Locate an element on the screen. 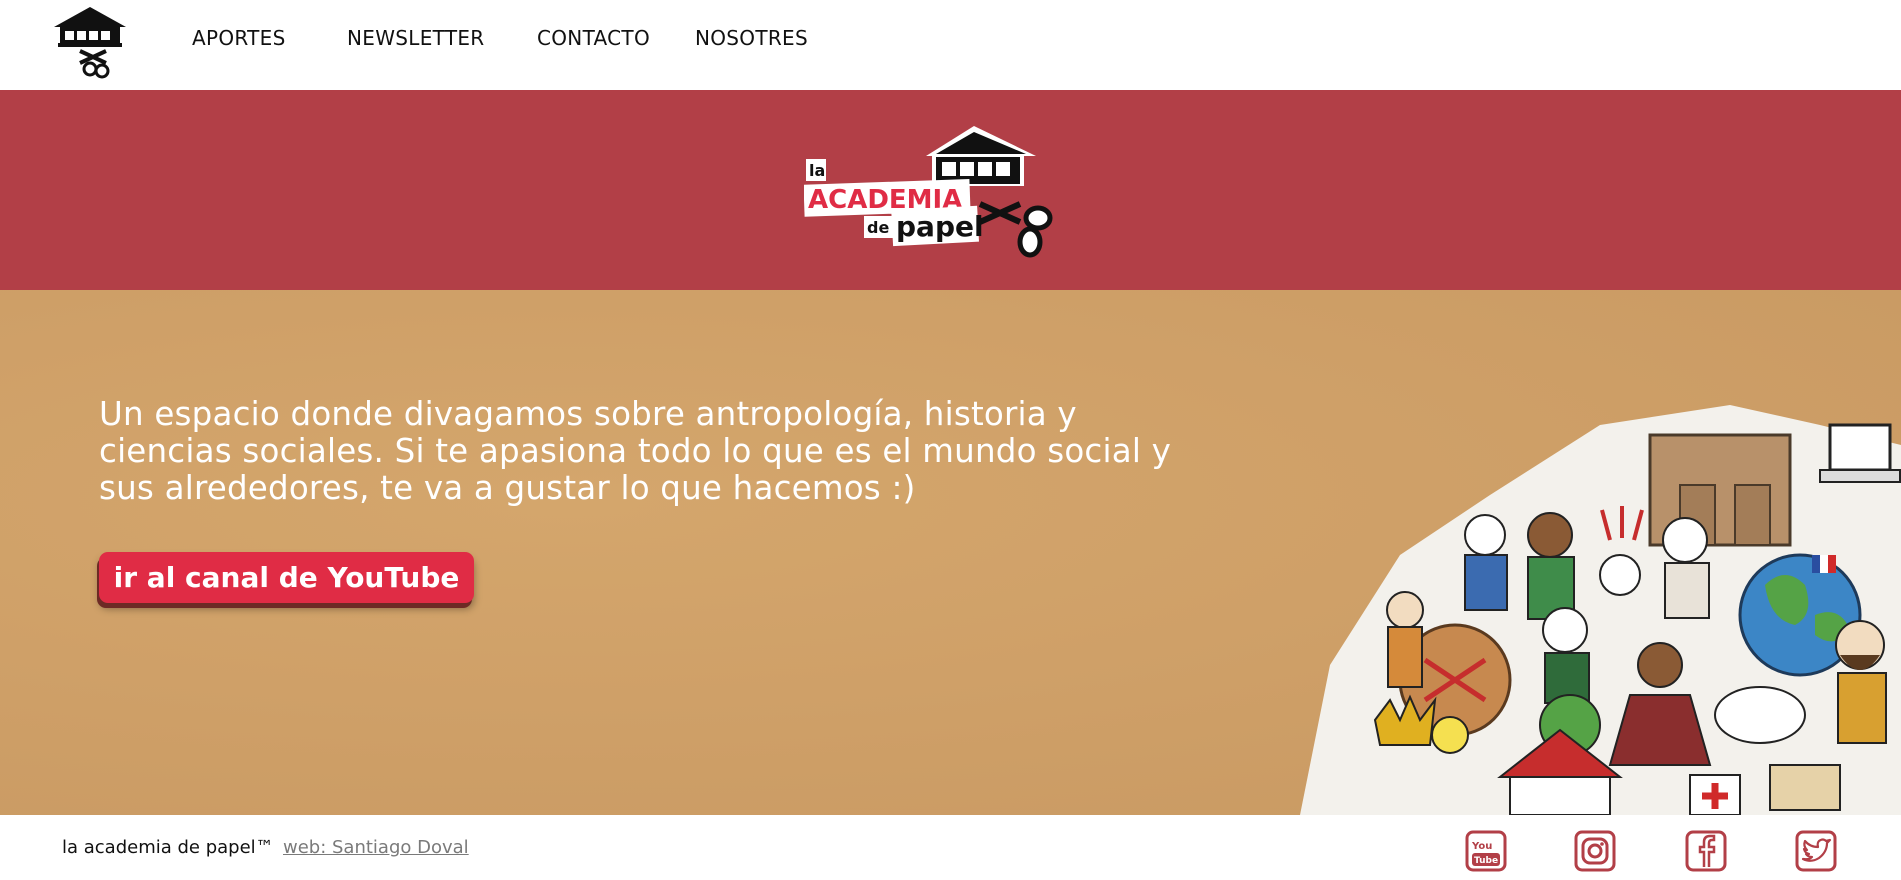 The image size is (1901, 880). facebook-icon is located at coordinates (1706, 851).